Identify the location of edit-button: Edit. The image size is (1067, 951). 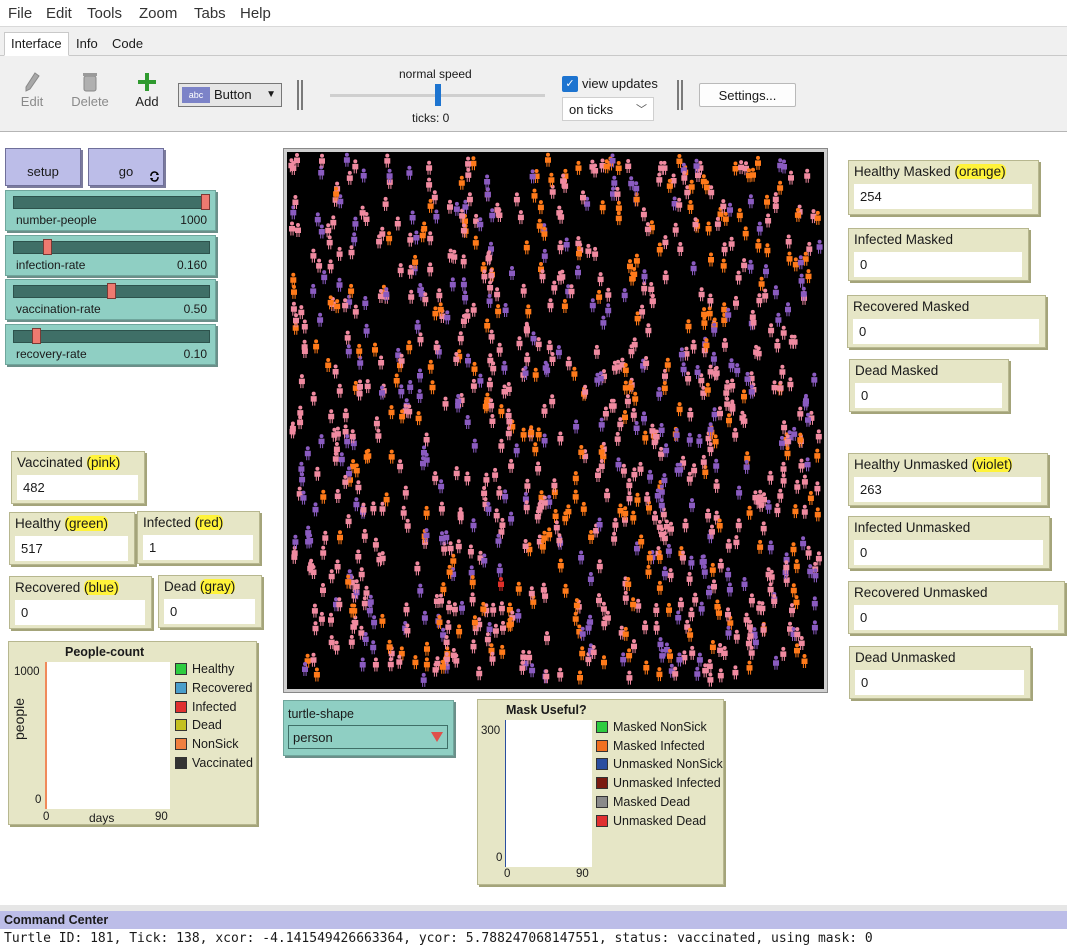
(32, 90).